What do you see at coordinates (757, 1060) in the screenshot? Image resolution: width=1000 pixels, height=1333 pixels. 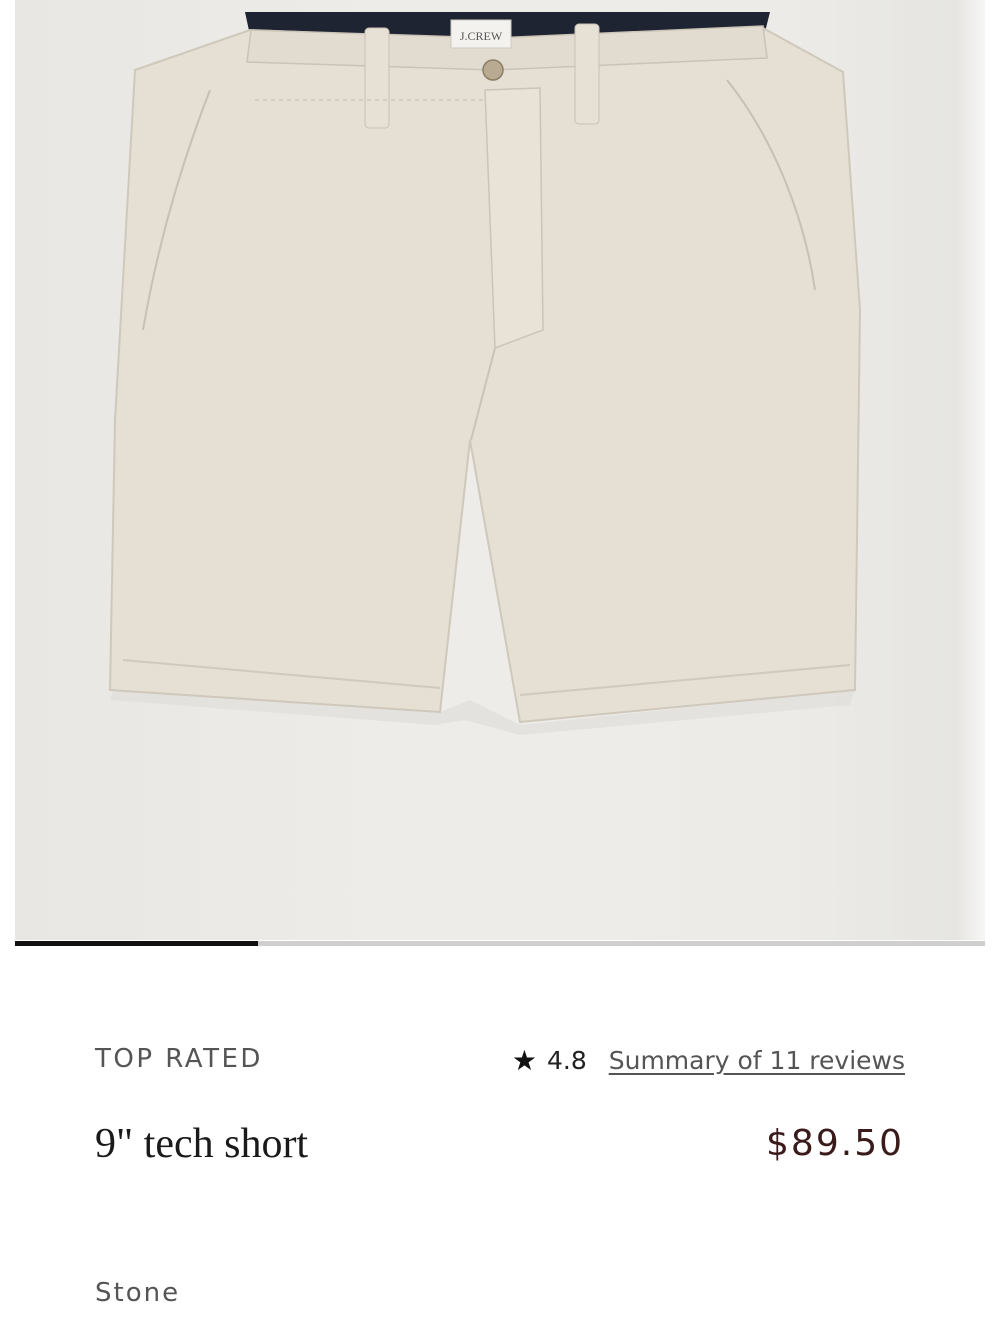 I see `reviews-summary-link: Summary of 11 reviews` at bounding box center [757, 1060].